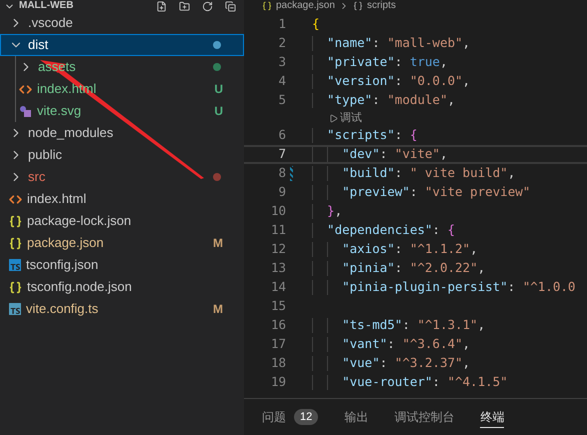 This screenshot has width=587, height=435. What do you see at coordinates (56, 199) in the screenshot?
I see `file-name: index.html` at bounding box center [56, 199].